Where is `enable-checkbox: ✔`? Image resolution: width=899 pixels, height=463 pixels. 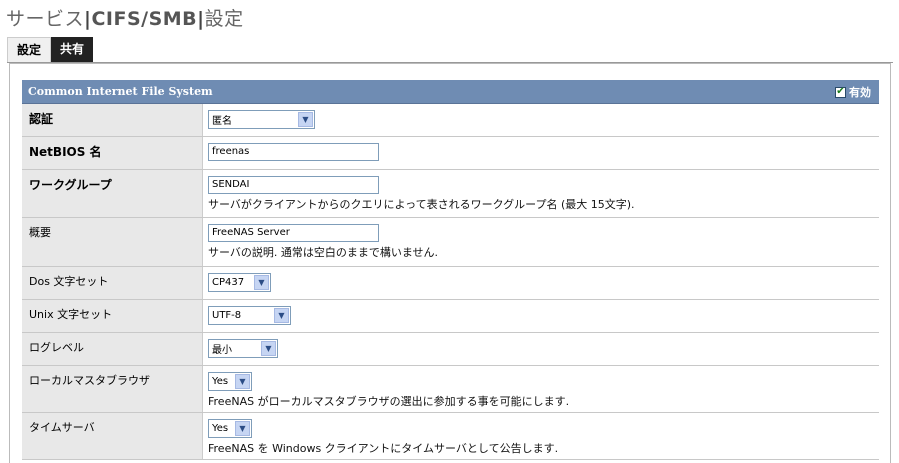 enable-checkbox: ✔ is located at coordinates (840, 92).